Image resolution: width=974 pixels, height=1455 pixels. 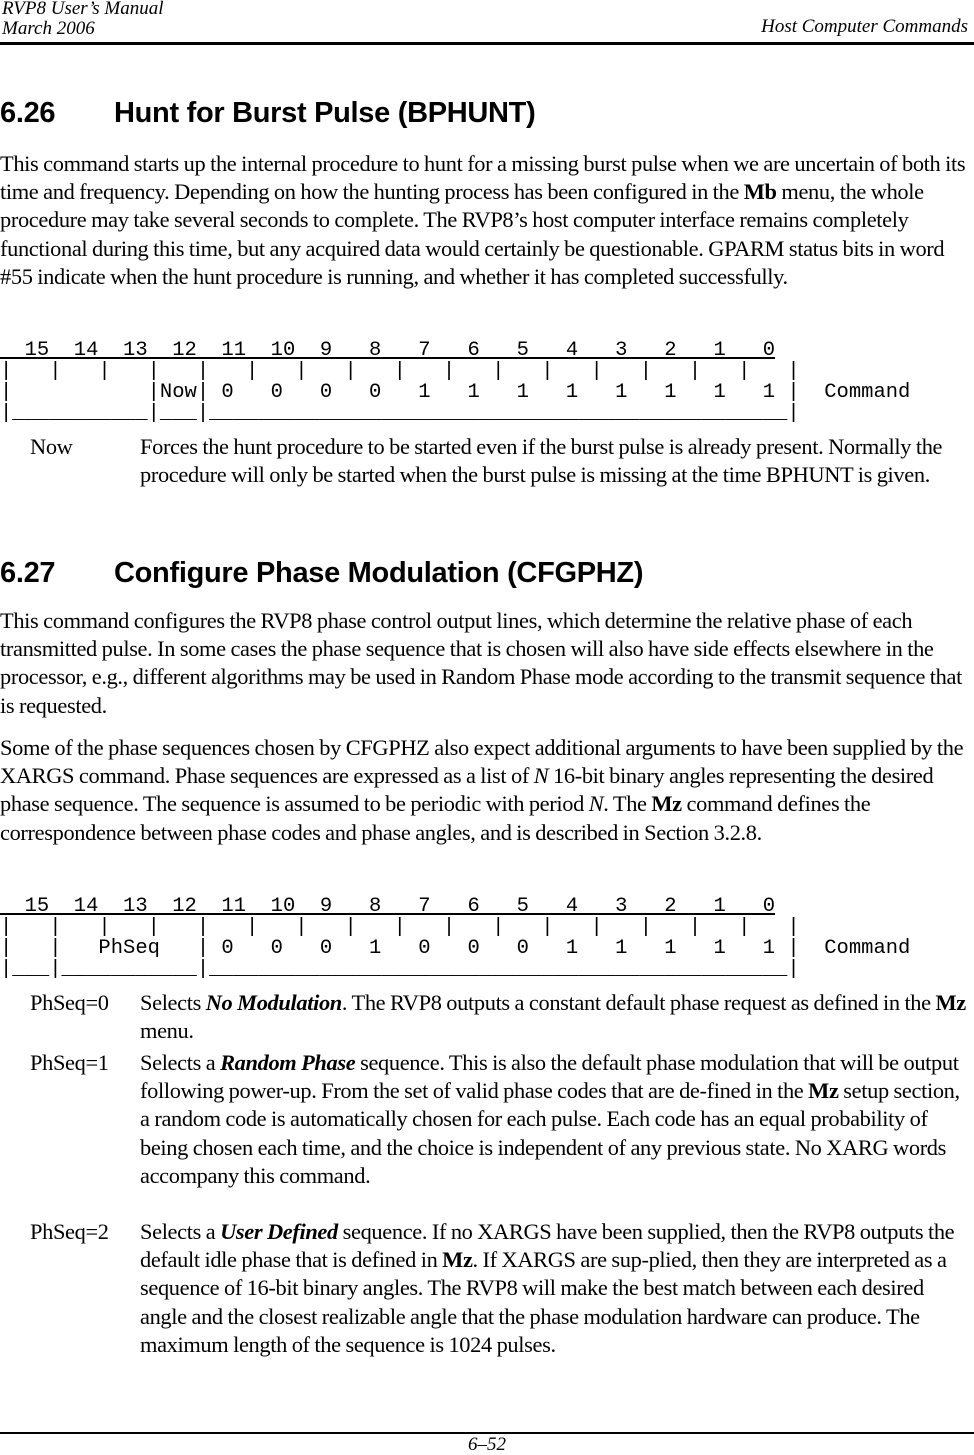 What do you see at coordinates (760, 192) in the screenshot?
I see `menu-name-mb: Mb` at bounding box center [760, 192].